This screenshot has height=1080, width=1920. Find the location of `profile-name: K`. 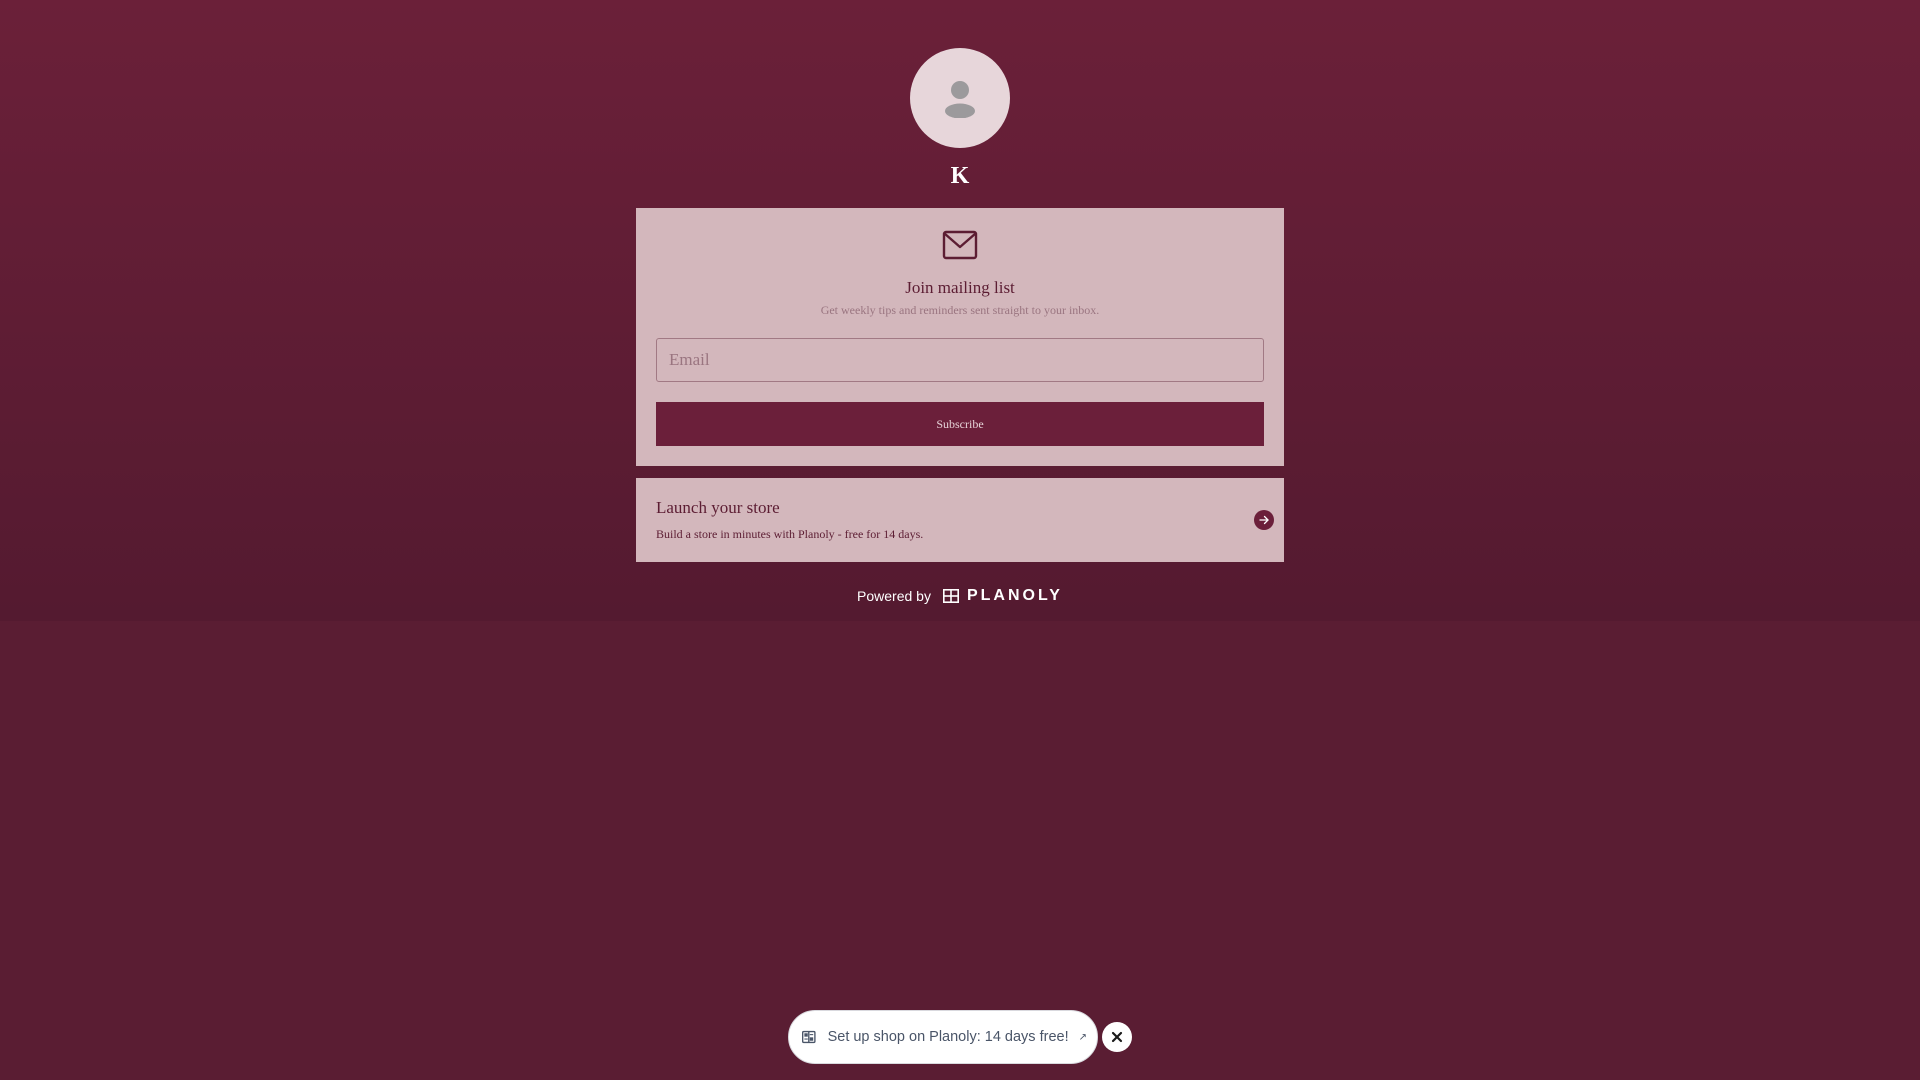

profile-name: K is located at coordinates (960, 176).